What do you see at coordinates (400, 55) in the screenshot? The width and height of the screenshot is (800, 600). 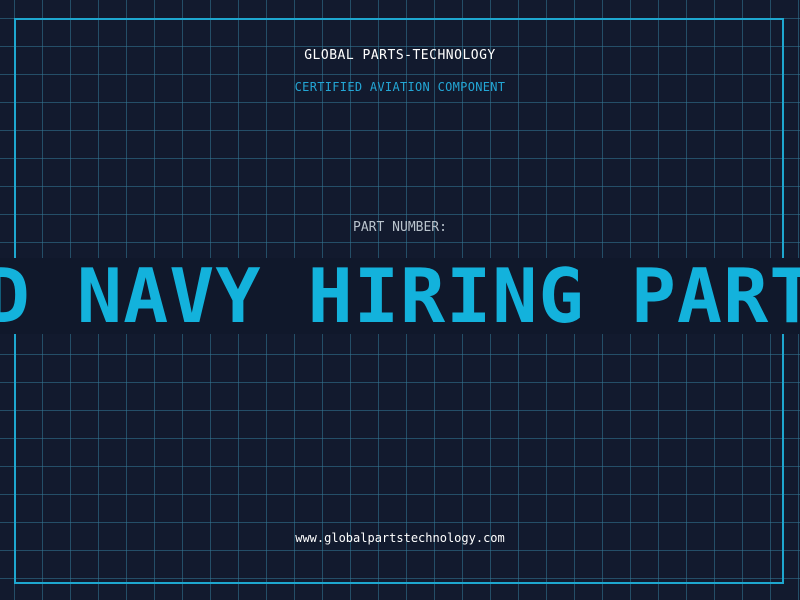 I see `company-name: GLOBAL PARTS-TECHNOLOGY` at bounding box center [400, 55].